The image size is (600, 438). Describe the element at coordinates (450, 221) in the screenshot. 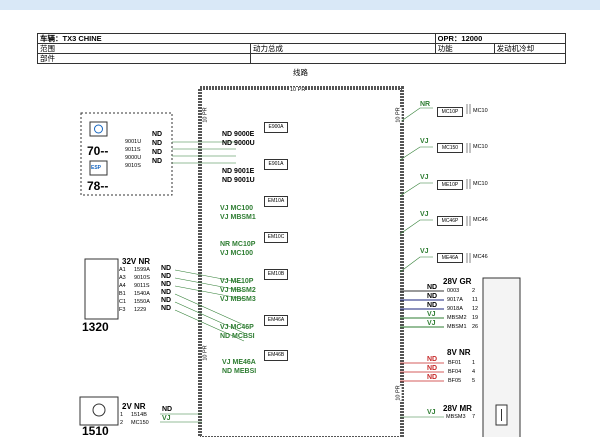

I see `right-wire-ref: MC46P` at that location.